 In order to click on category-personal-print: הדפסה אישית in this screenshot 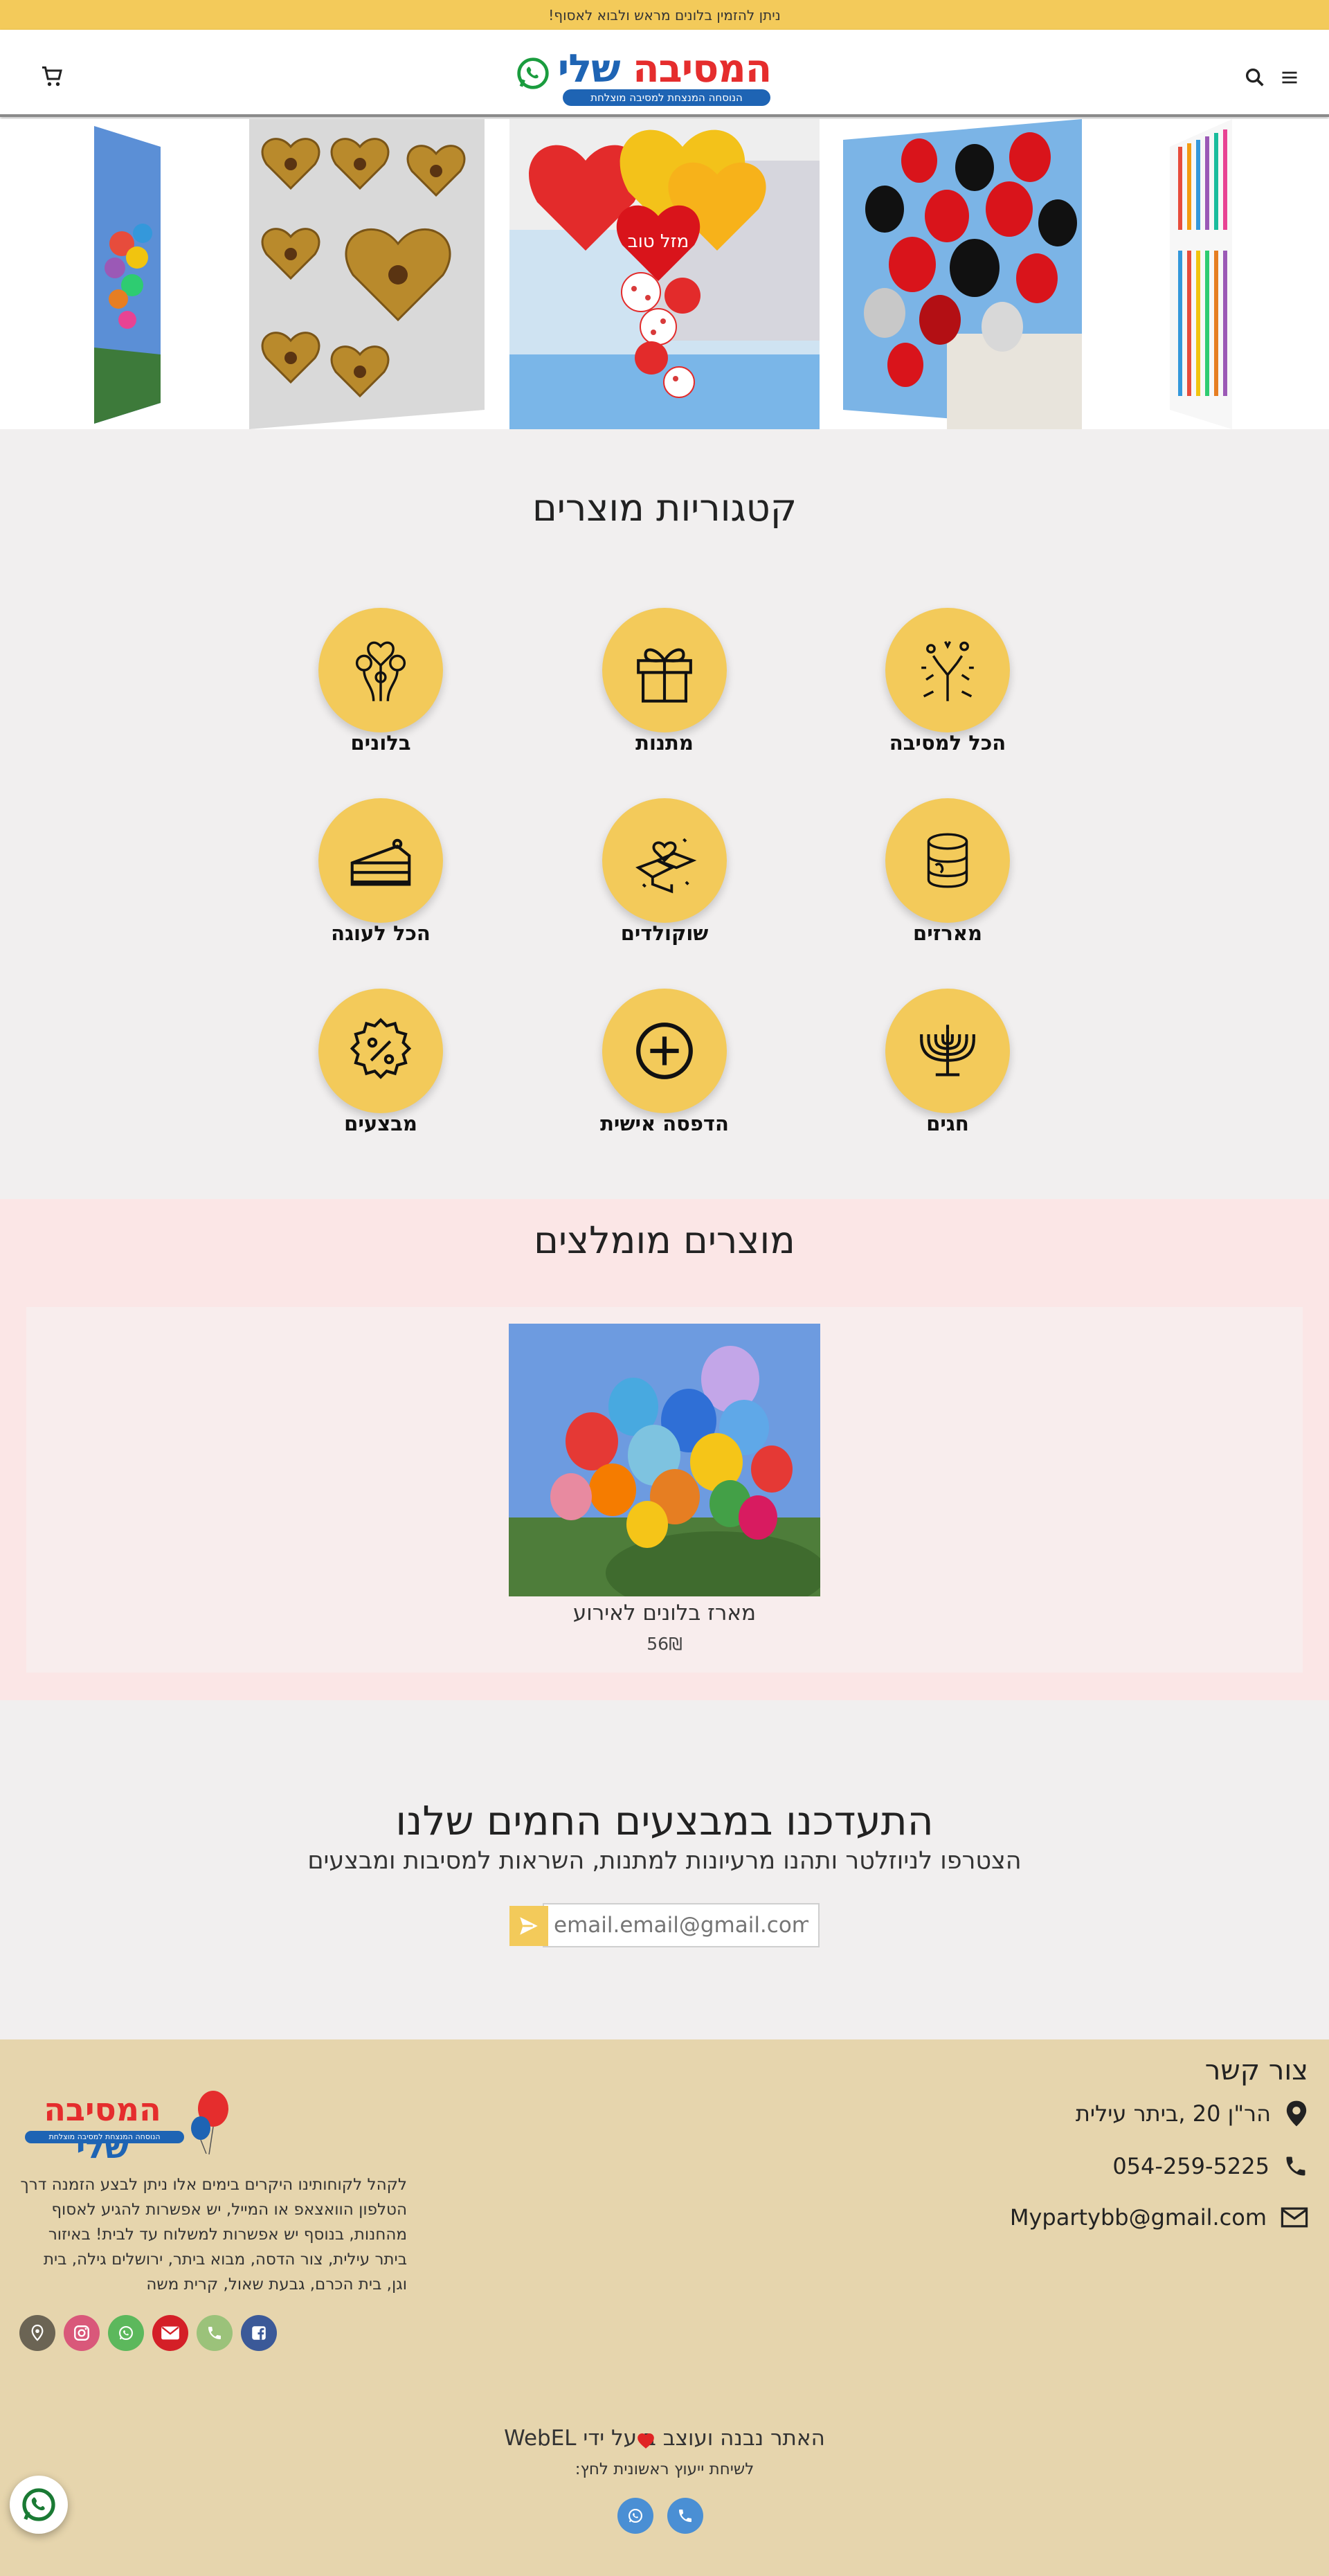, I will do `click(664, 1068)`.